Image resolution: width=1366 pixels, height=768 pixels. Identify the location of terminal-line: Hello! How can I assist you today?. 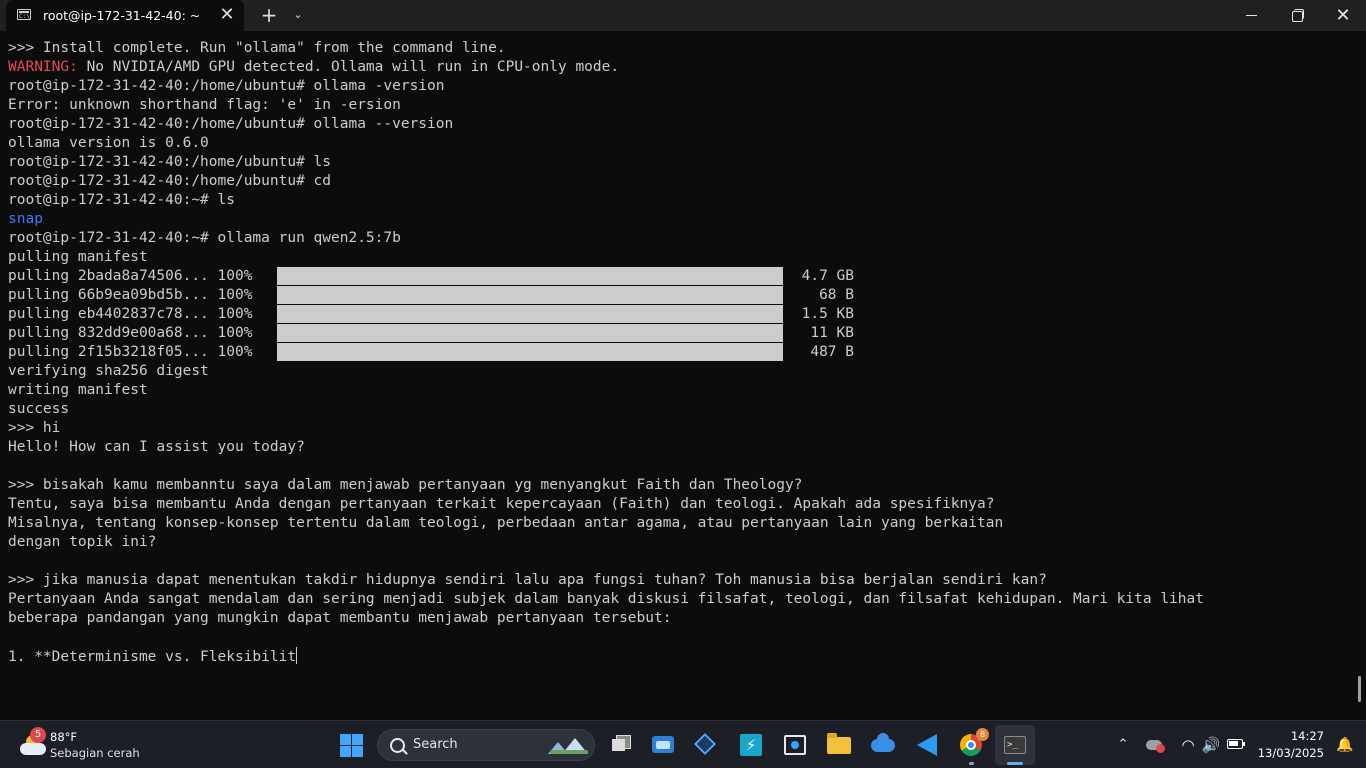
(156, 447).